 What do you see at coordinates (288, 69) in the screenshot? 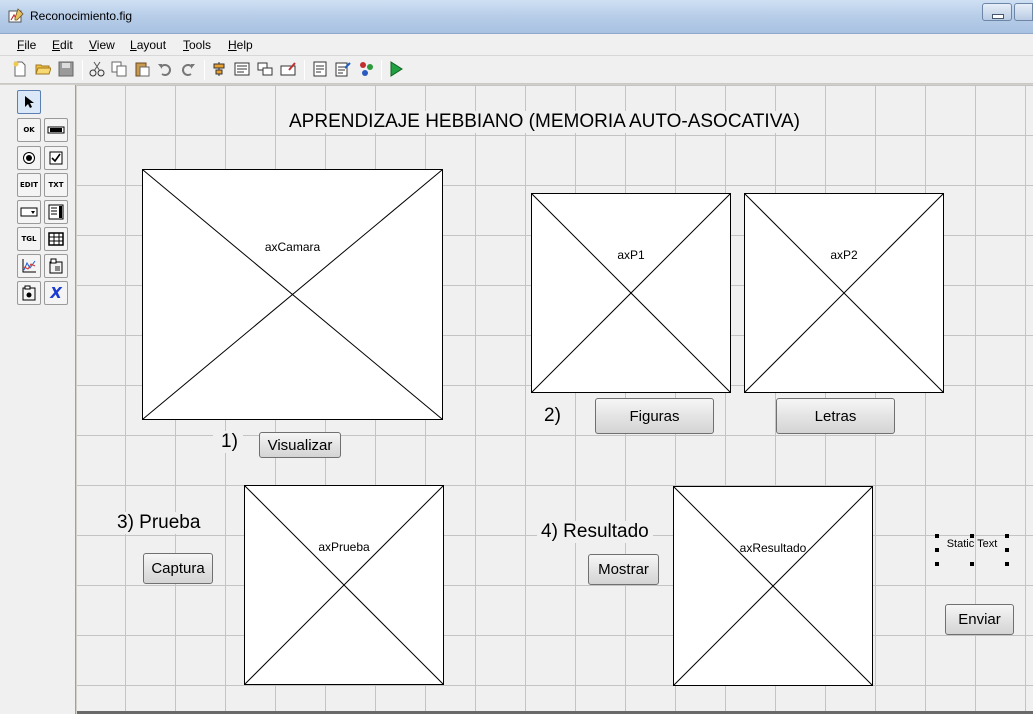
I see `toolbar-editor-icon` at bounding box center [288, 69].